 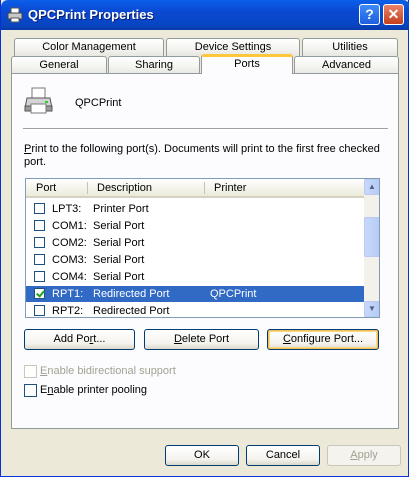 I want to click on delete-port-button: Delete Port, so click(x=201, y=339).